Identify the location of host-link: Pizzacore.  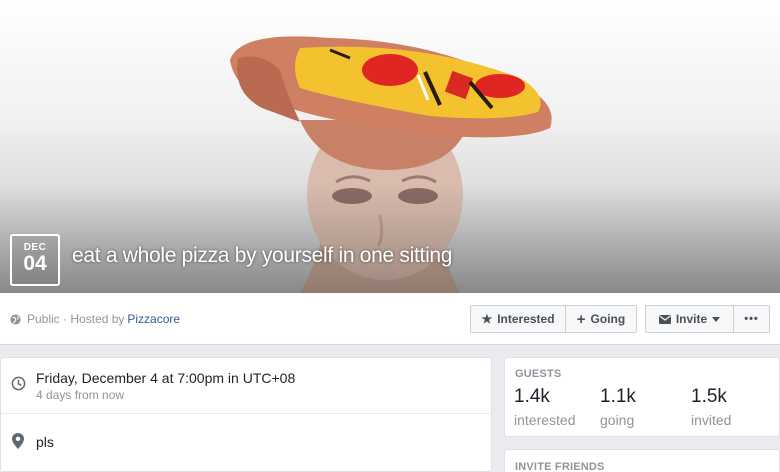
(153, 319).